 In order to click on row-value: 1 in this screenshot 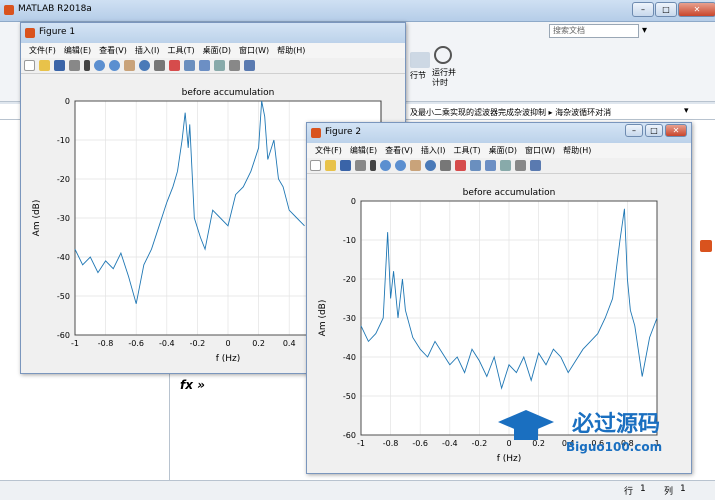, I will do `click(643, 489)`.